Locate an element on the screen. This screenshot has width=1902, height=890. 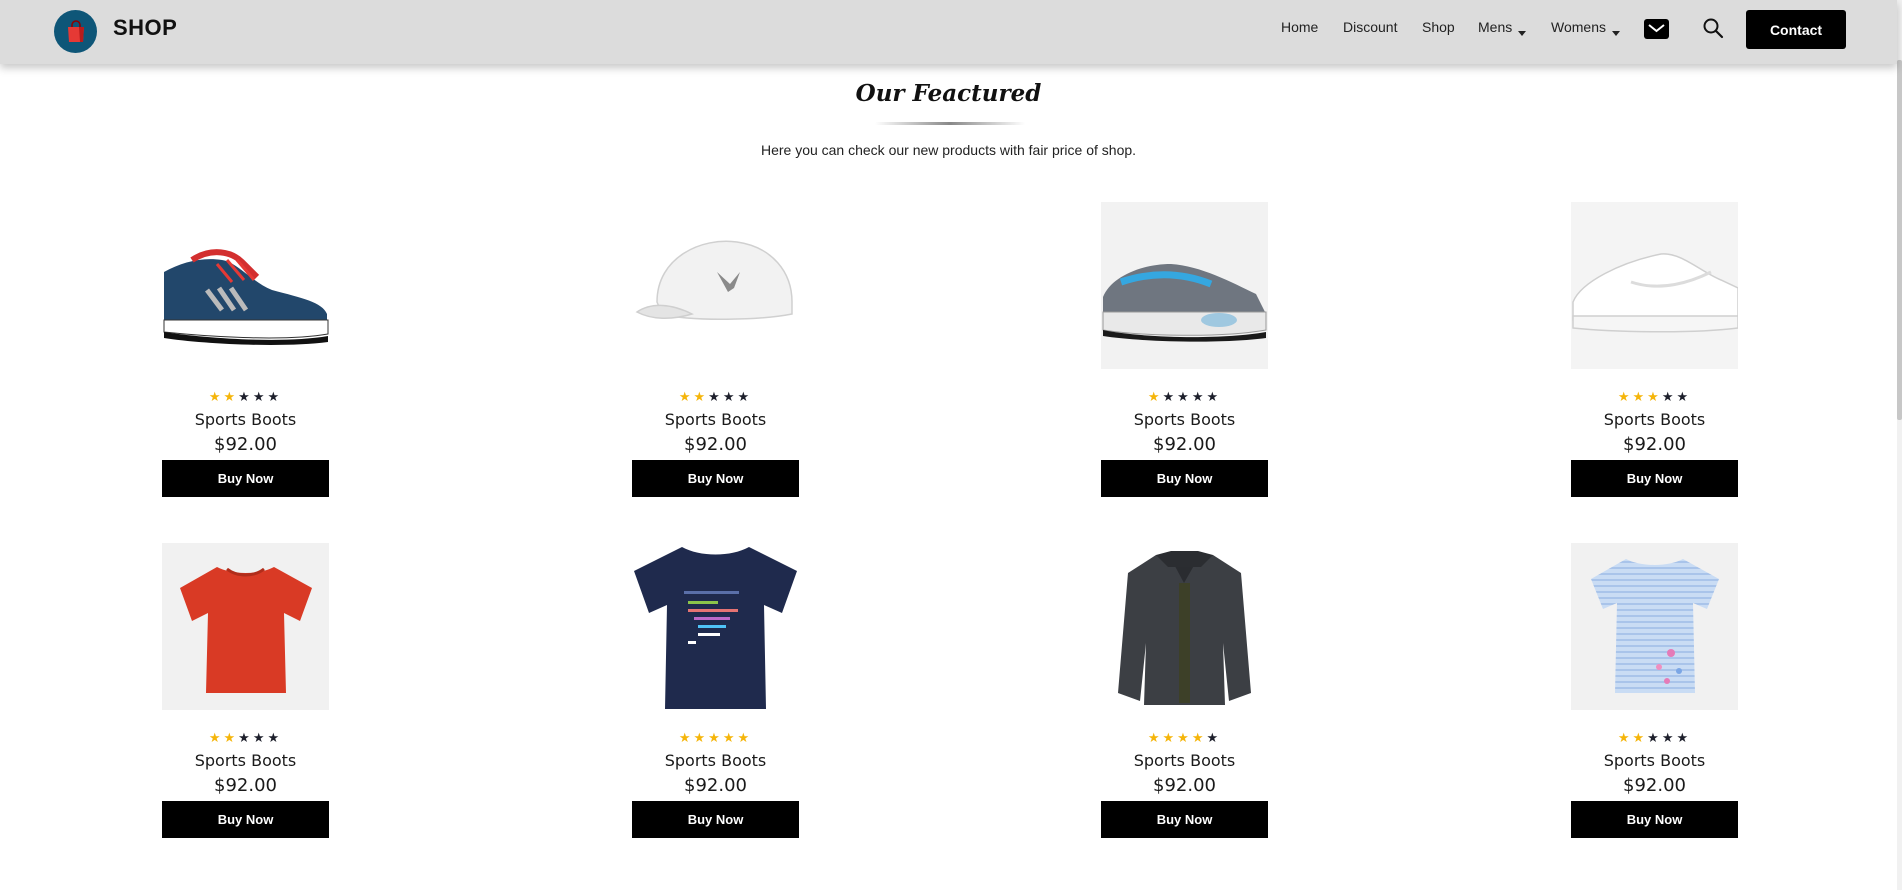
shopping-bag-icon is located at coordinates (75, 31).